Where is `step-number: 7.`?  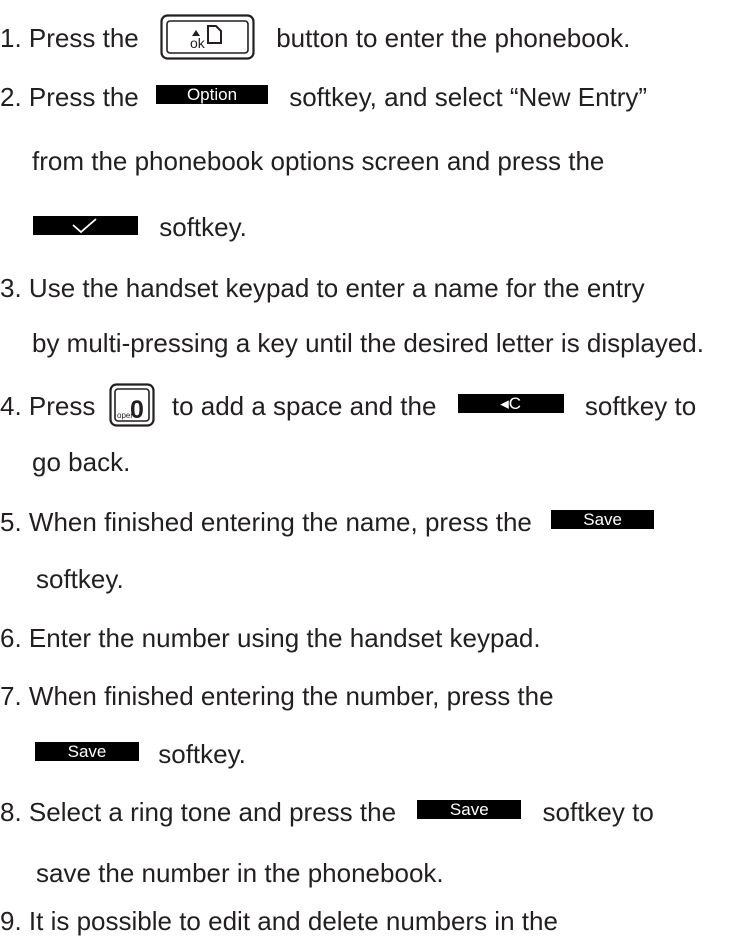 step-number: 7. is located at coordinates (11, 696).